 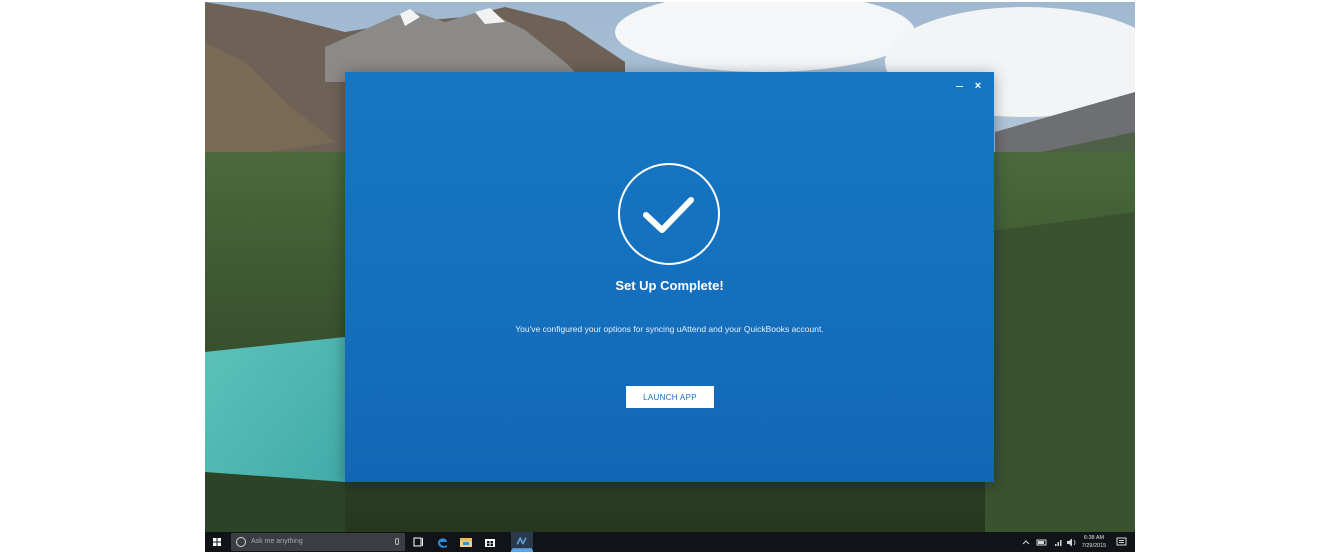 What do you see at coordinates (1094, 542) in the screenshot?
I see `taskbar-clock: 6:38 AM 7/29/2015` at bounding box center [1094, 542].